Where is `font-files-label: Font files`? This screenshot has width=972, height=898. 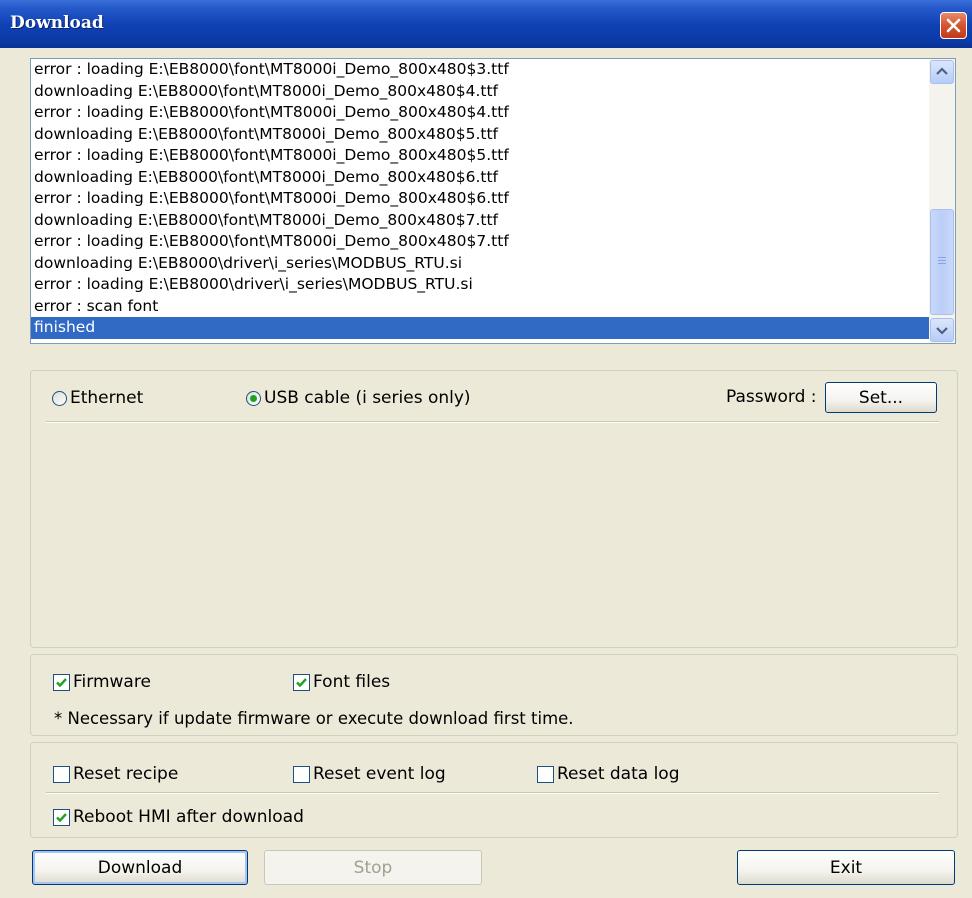 font-files-label: Font files is located at coordinates (352, 682).